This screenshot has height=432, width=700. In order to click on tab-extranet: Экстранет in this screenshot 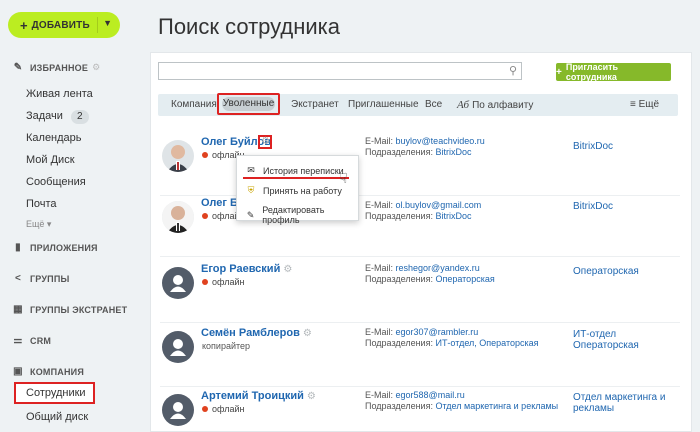, I will do `click(315, 104)`.